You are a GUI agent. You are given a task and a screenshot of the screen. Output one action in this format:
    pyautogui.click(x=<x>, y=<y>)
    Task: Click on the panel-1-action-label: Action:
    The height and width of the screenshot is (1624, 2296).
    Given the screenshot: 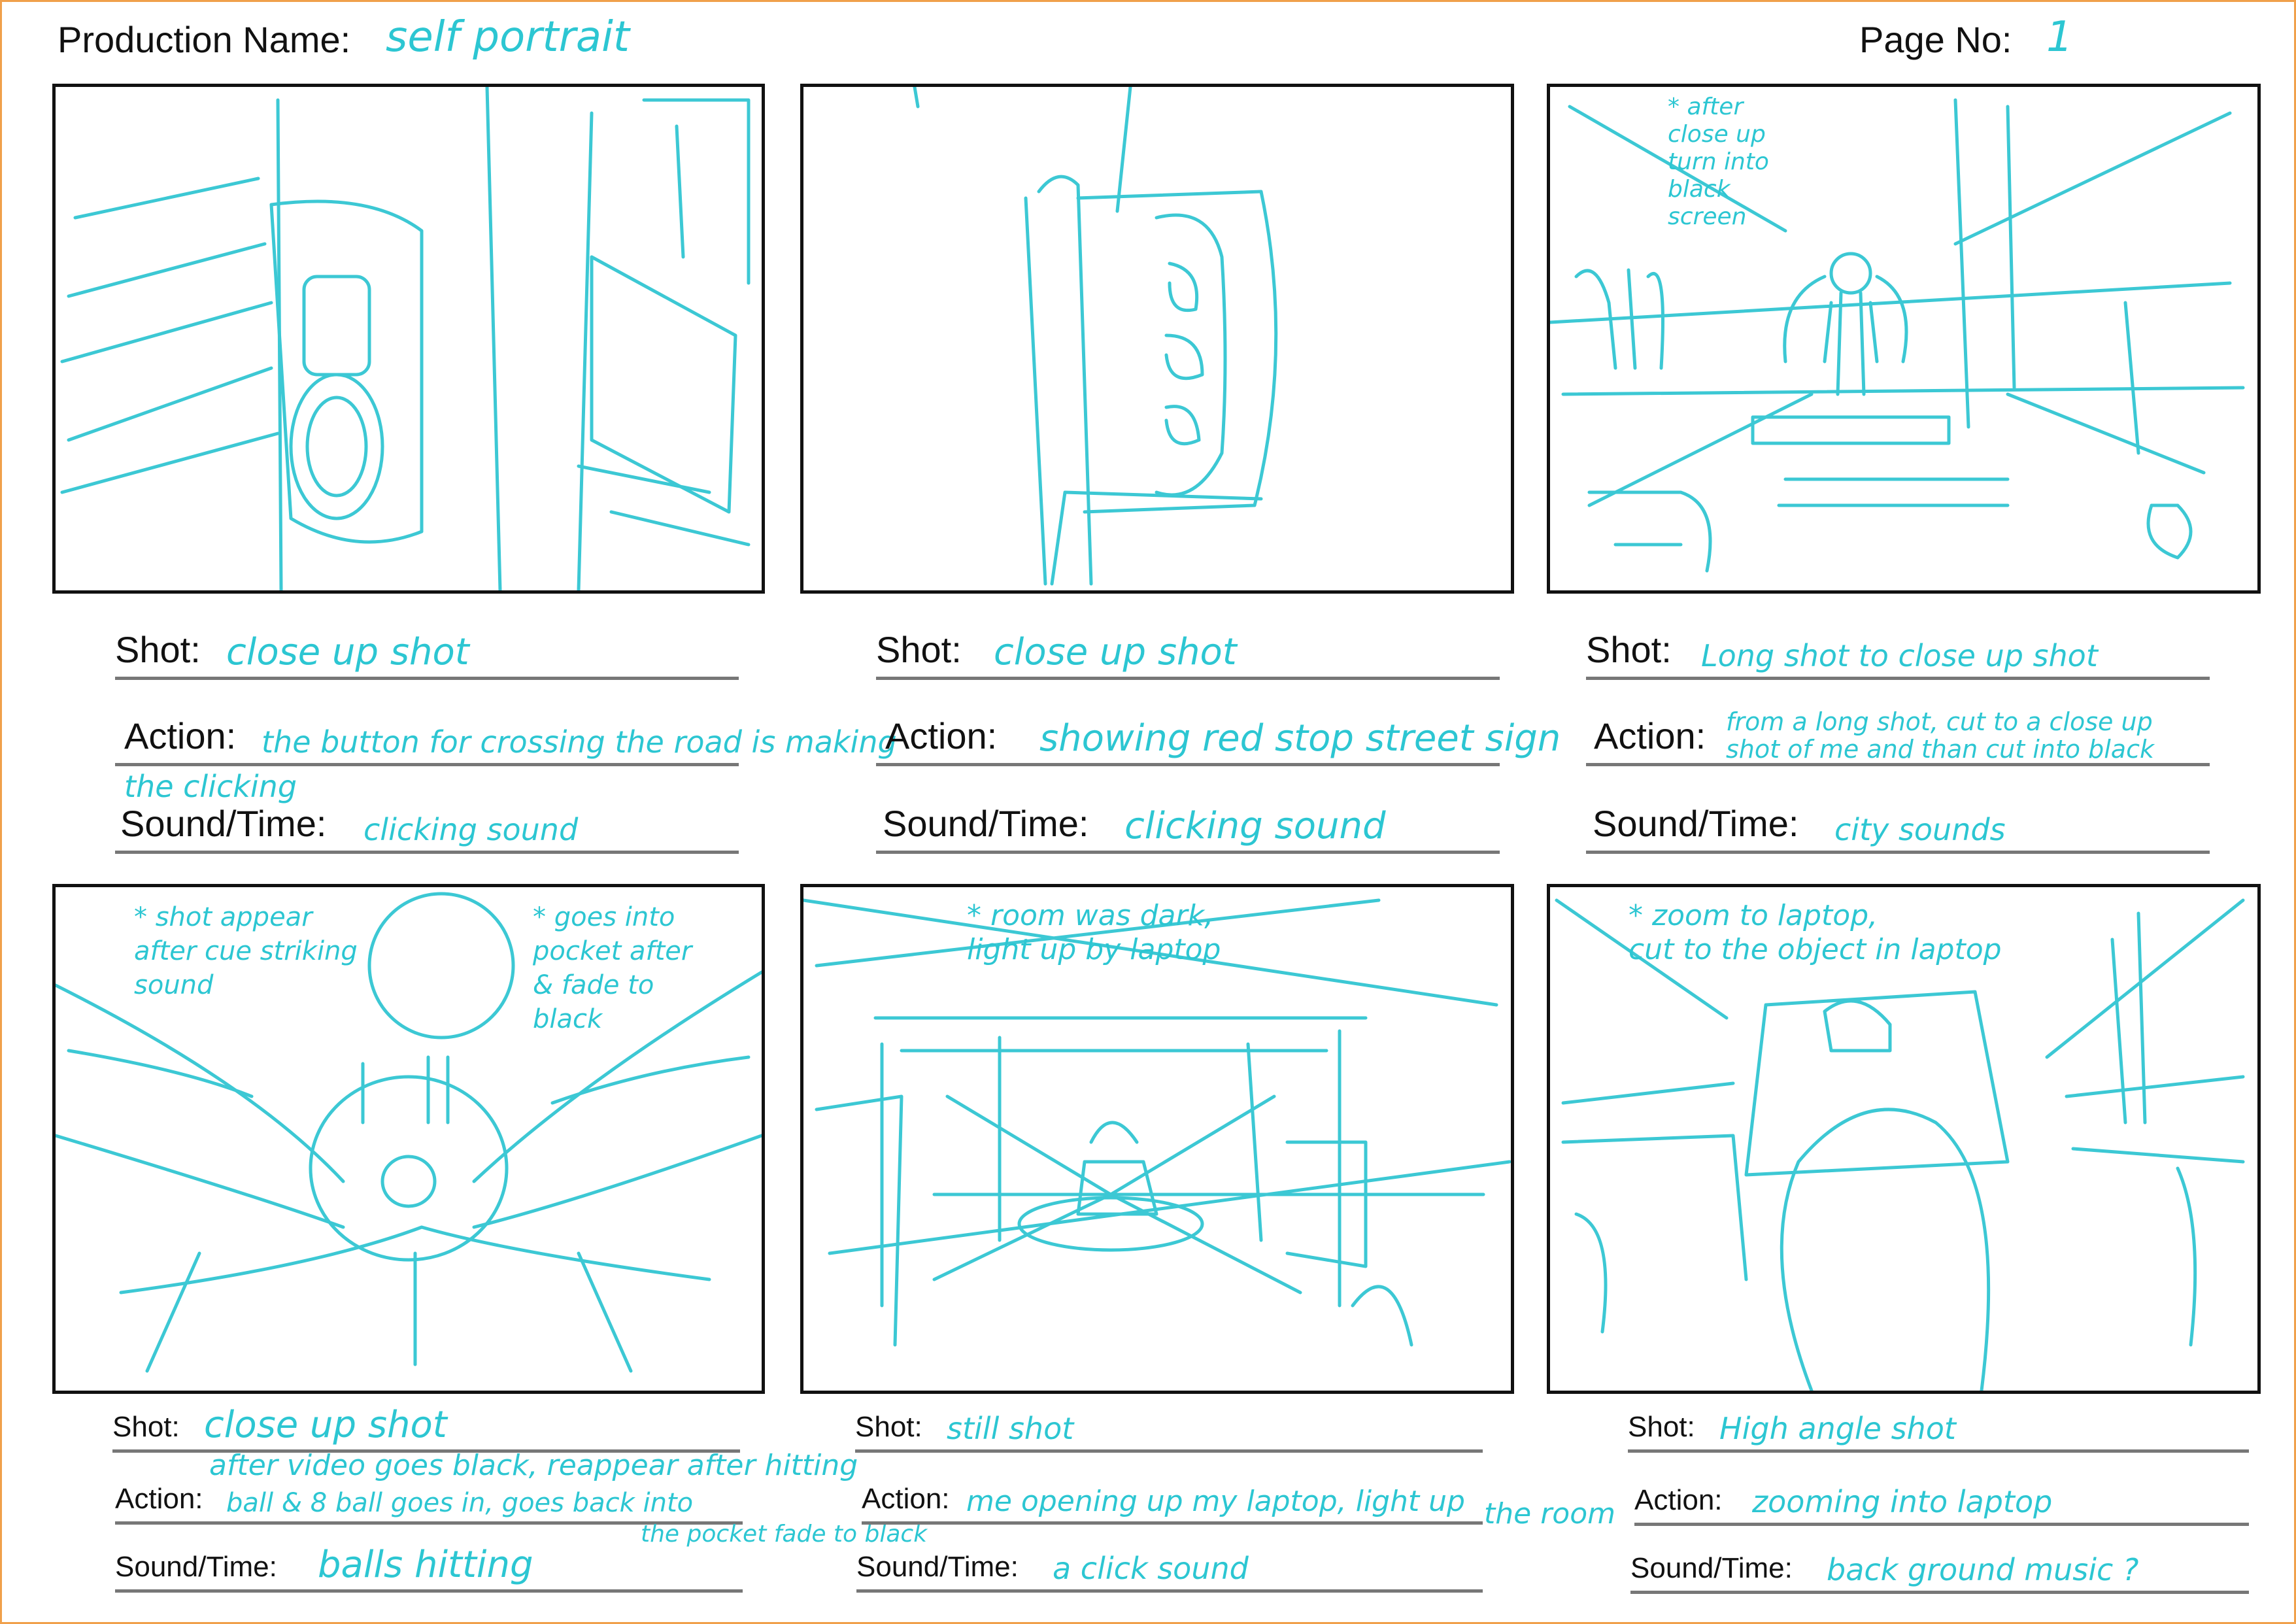 What is the action you would take?
    pyautogui.click(x=181, y=735)
    